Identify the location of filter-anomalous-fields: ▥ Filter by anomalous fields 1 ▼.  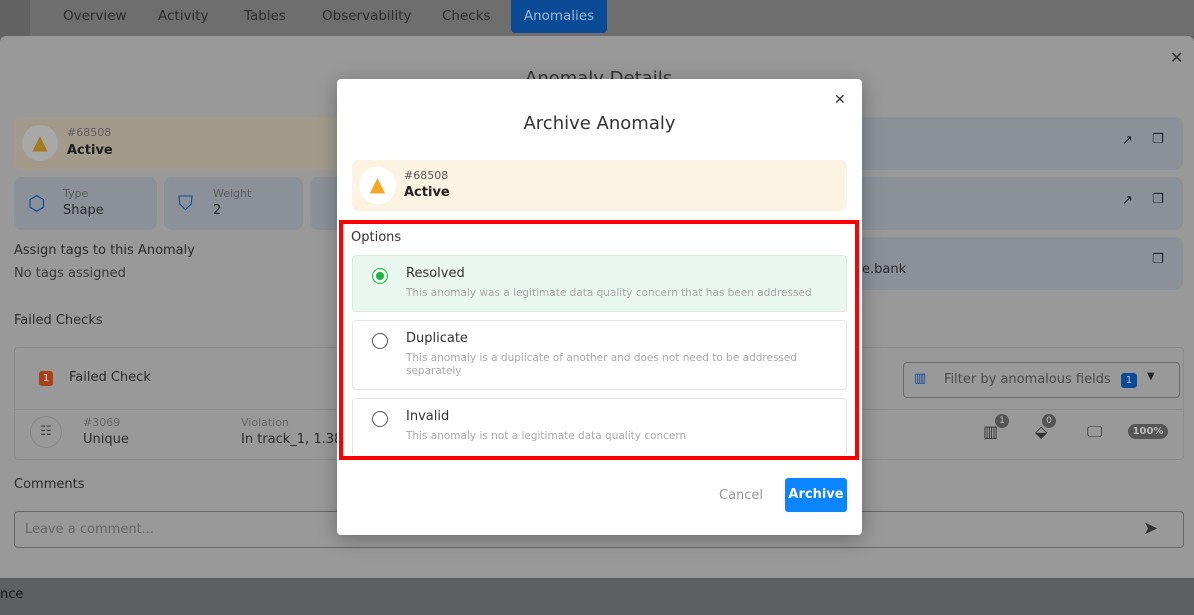
(1041, 380).